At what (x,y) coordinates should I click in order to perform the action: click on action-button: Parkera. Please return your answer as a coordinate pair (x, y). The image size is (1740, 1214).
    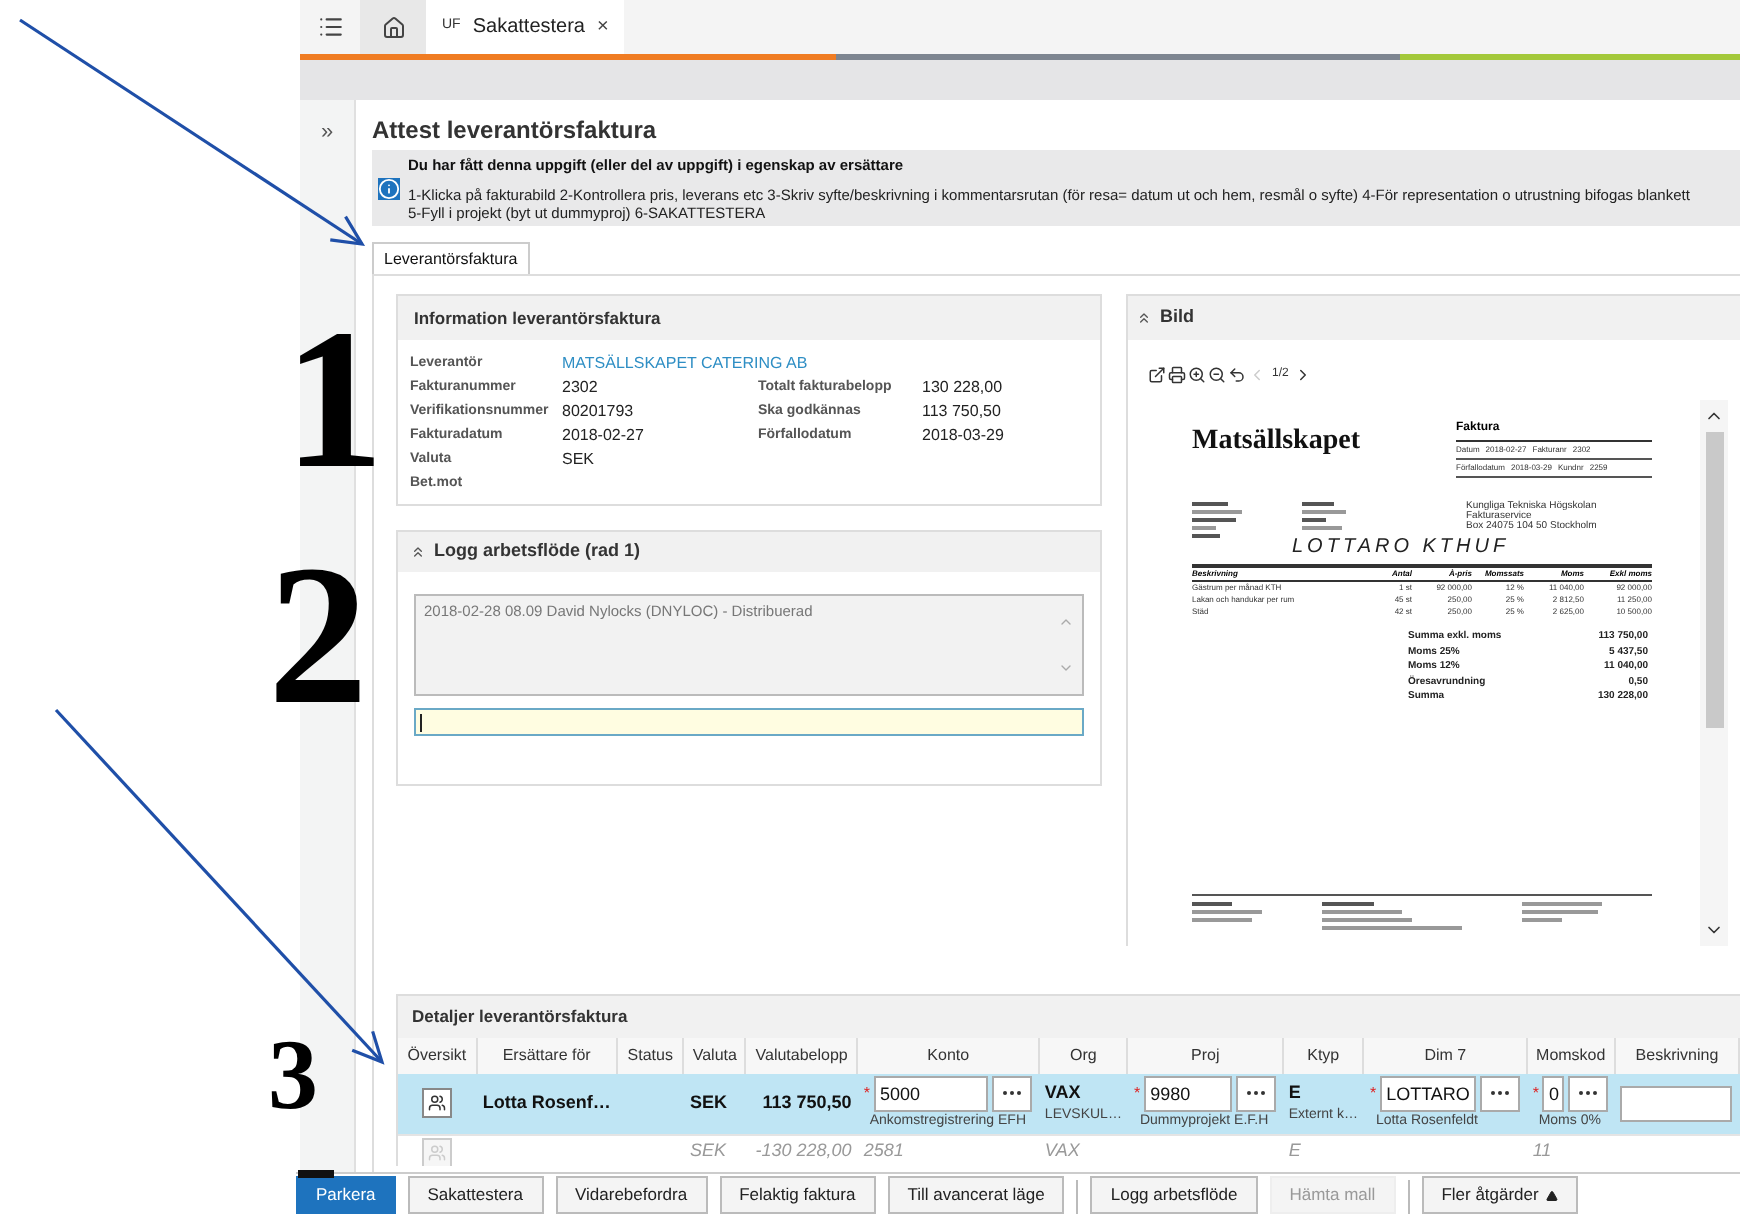
    Looking at the image, I should click on (346, 1195).